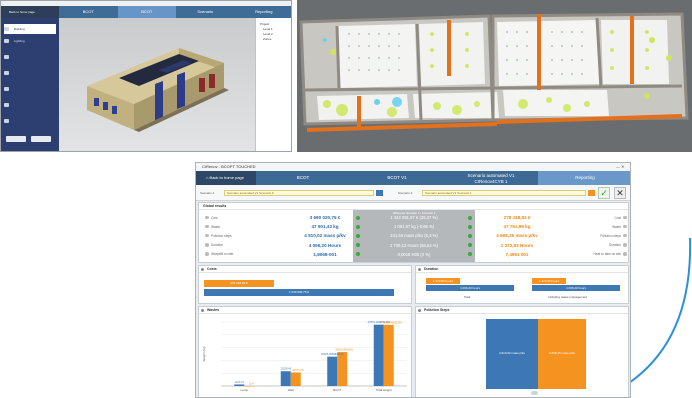 This screenshot has width=692, height=398. Describe the element at coordinates (620, 166) in the screenshot. I see `window-controls: — ✕` at that location.